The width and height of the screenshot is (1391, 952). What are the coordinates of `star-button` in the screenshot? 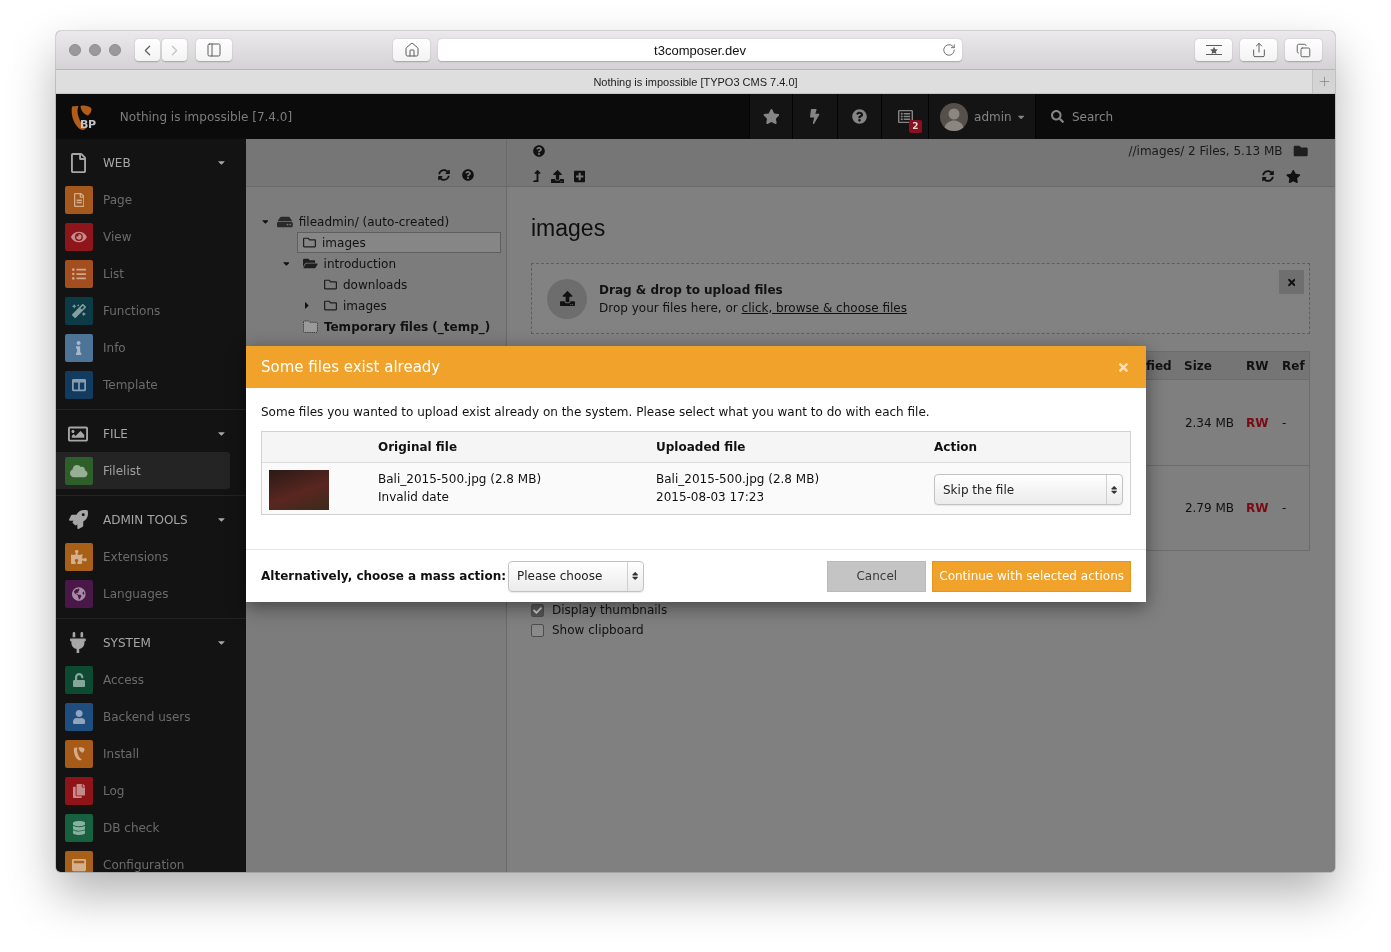 It's located at (770, 116).